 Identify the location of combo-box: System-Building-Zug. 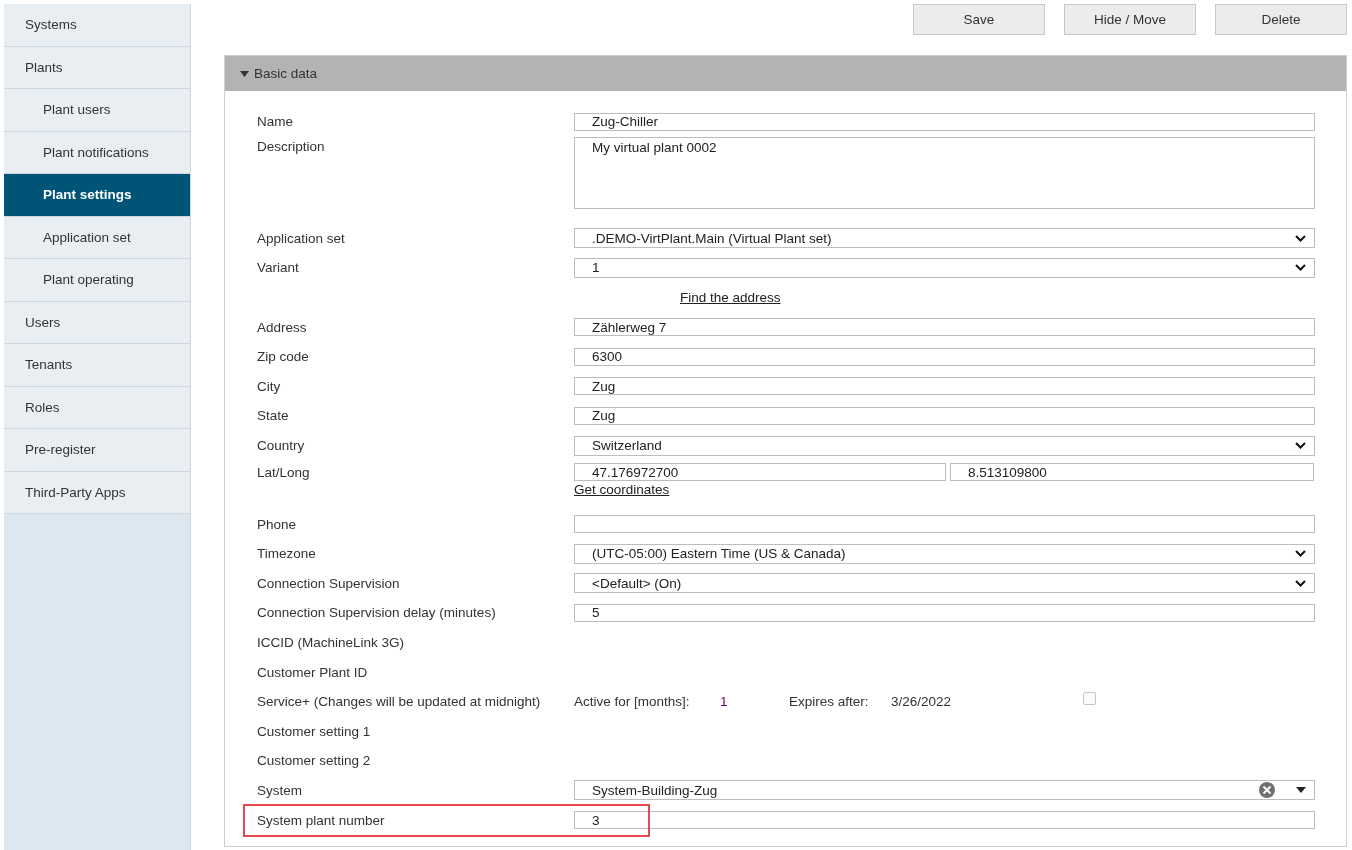
(944, 790).